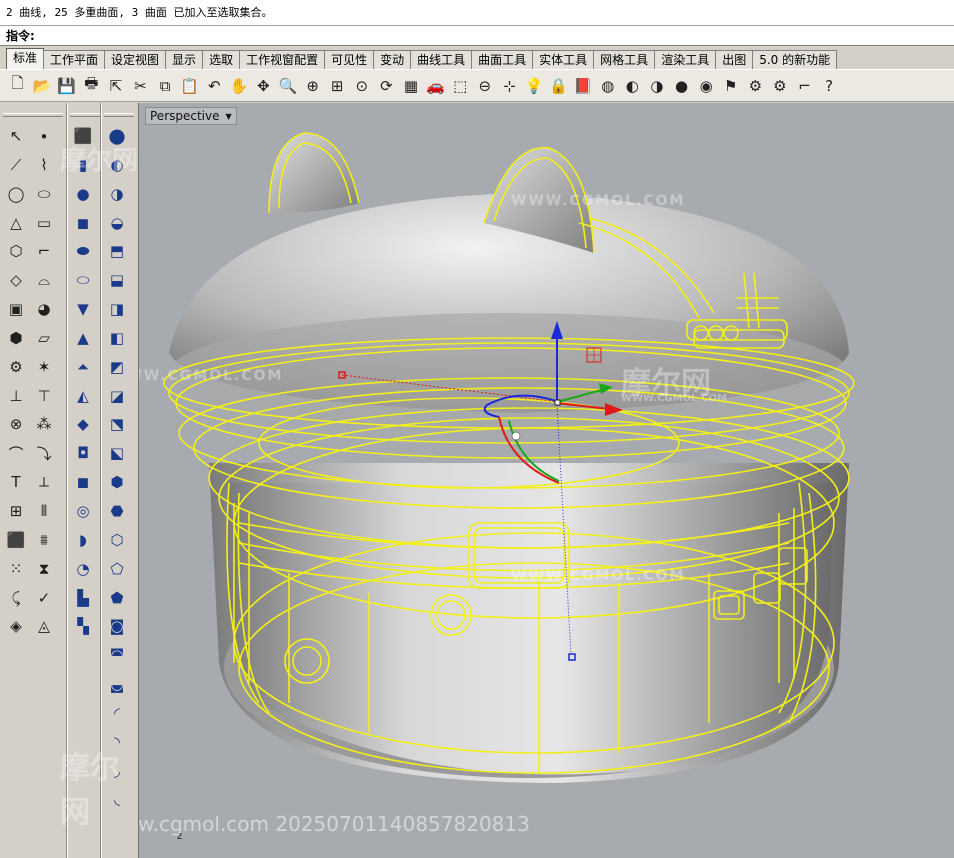 The image size is (954, 858). I want to click on open-file-icon: 📂, so click(42, 86).